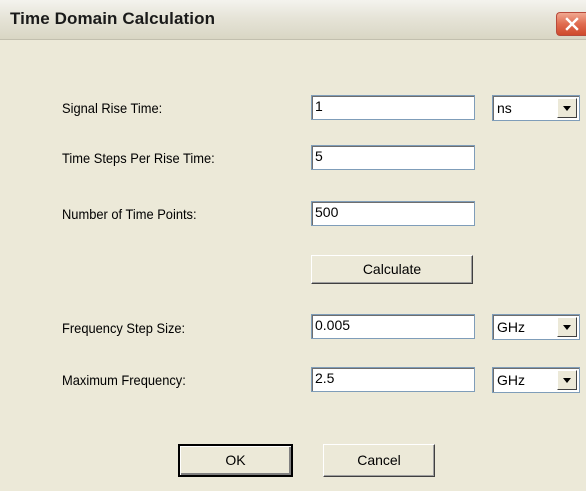 This screenshot has height=491, width=586. I want to click on rise-time-unit-value: ns, so click(504, 108).